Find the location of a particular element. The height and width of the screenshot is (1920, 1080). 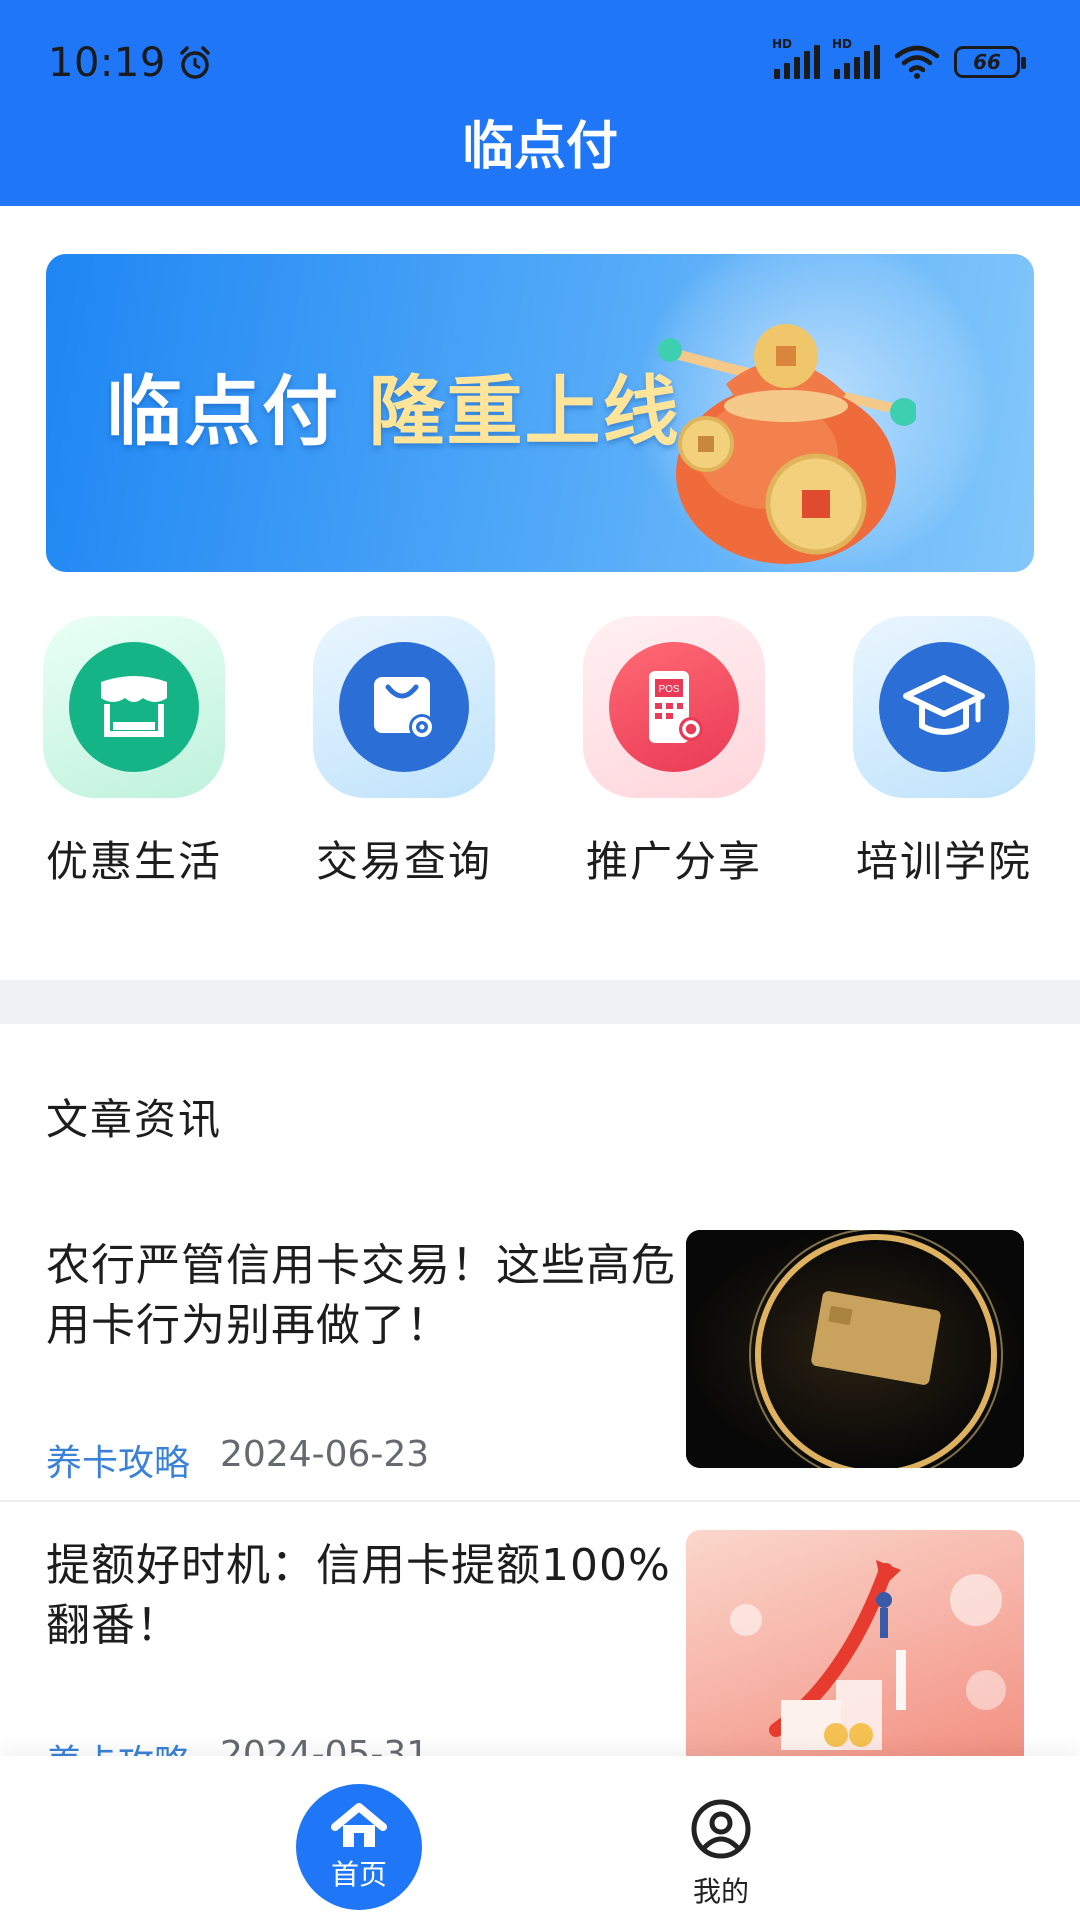

battery-icon: 66 is located at coordinates (990, 62).